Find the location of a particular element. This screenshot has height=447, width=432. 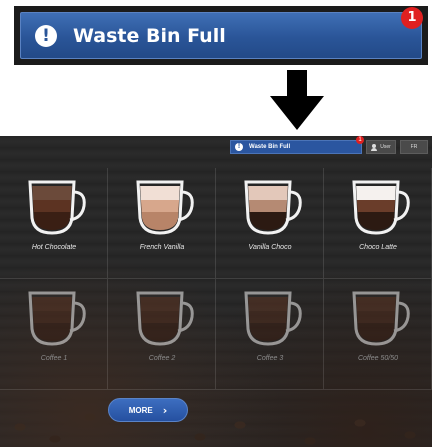

drink-tile: Coffee 1 is located at coordinates (54, 334).